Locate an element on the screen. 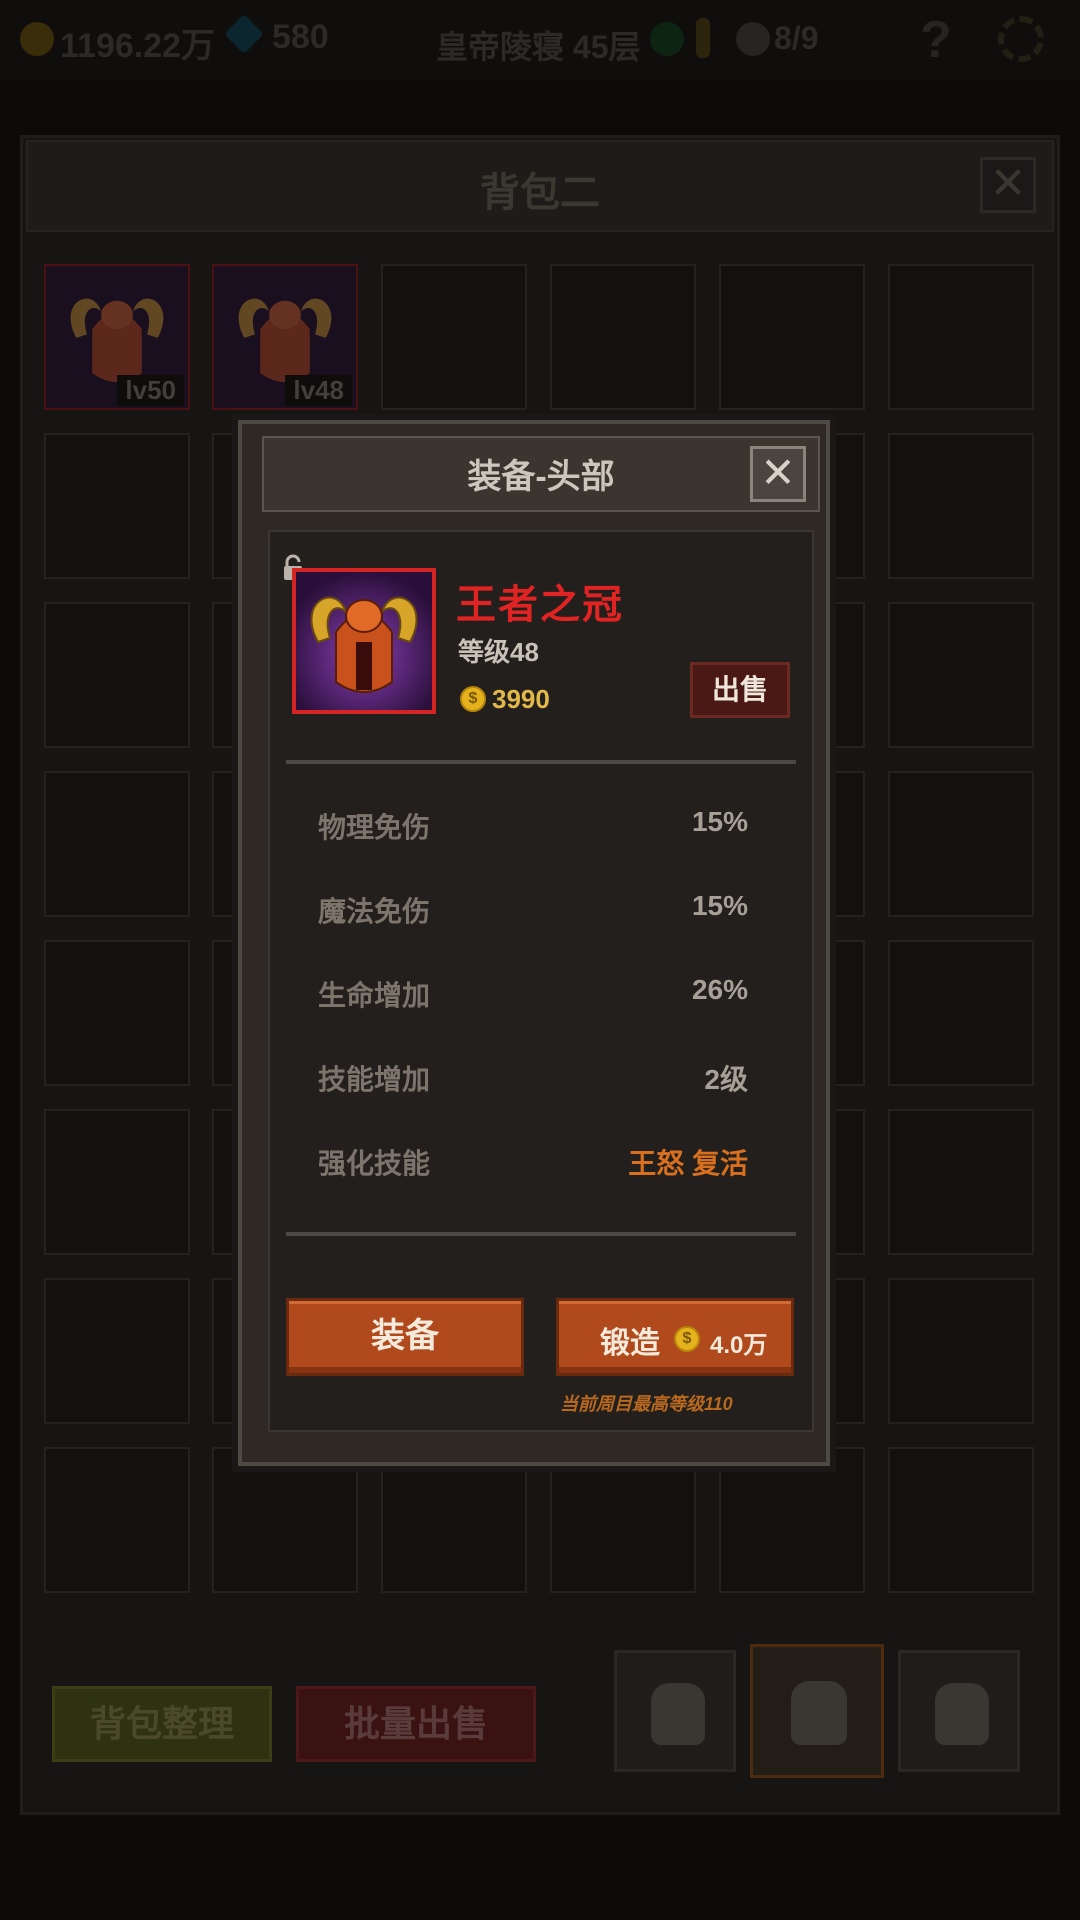 Image resolution: width=1080 pixels, height=1920 pixels. slot-level-badge: lv50 is located at coordinates (150, 390).